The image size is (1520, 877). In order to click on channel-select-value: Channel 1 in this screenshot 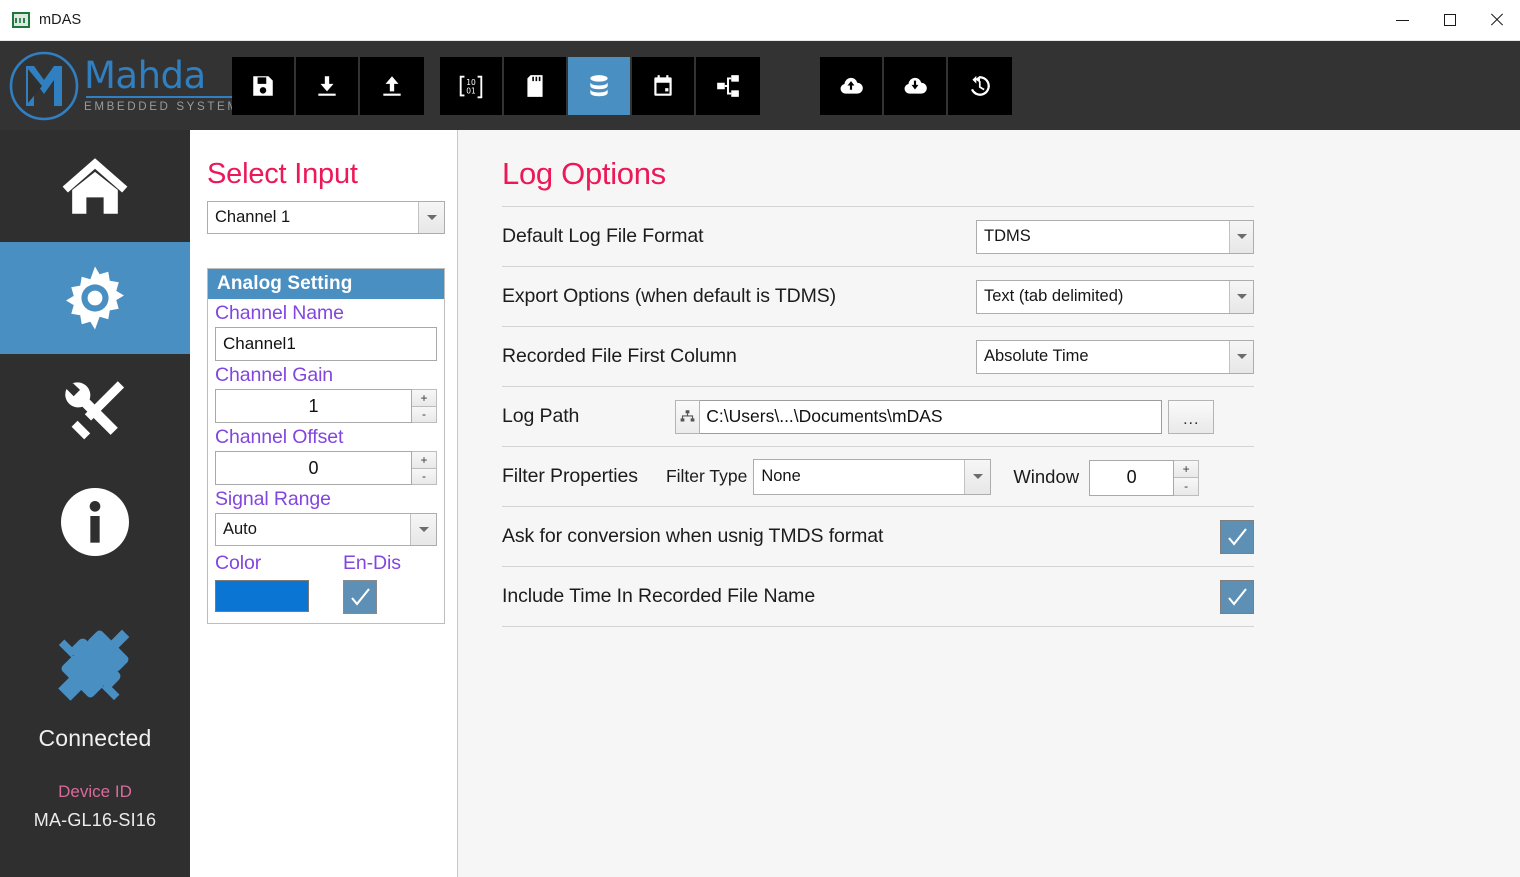, I will do `click(253, 217)`.